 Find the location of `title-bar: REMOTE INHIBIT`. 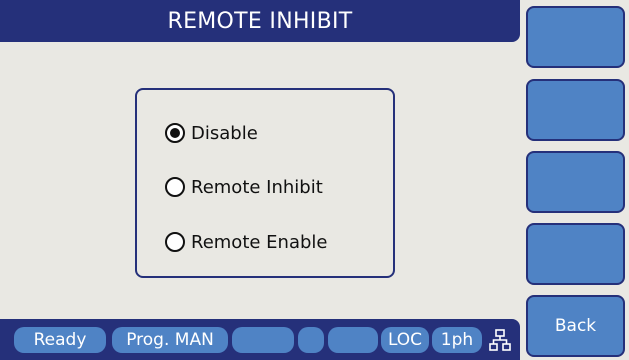

title-bar: REMOTE INHIBIT is located at coordinates (260, 21).